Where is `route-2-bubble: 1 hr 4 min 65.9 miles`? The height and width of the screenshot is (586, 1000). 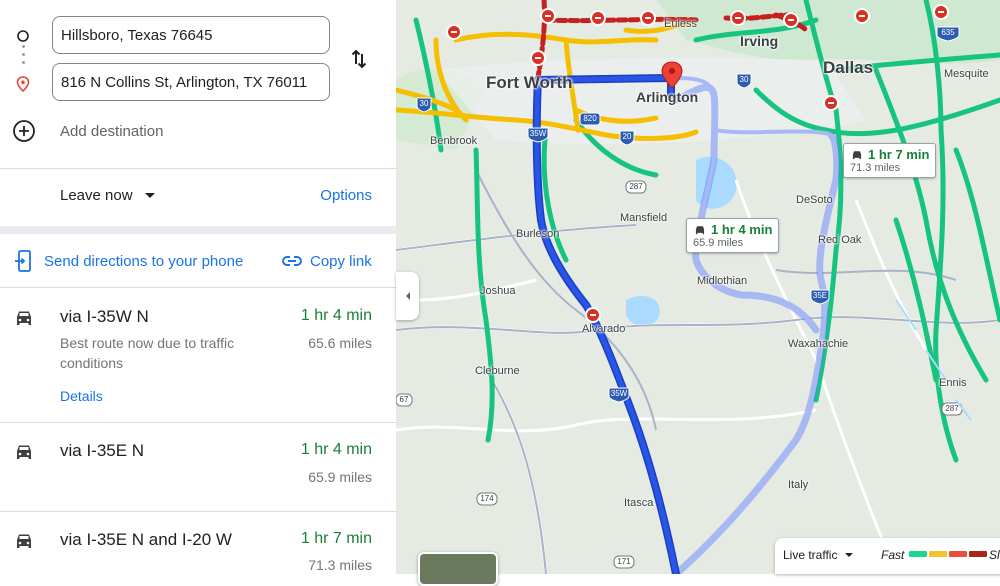 route-2-bubble: 1 hr 4 min 65.9 miles is located at coordinates (733, 235).